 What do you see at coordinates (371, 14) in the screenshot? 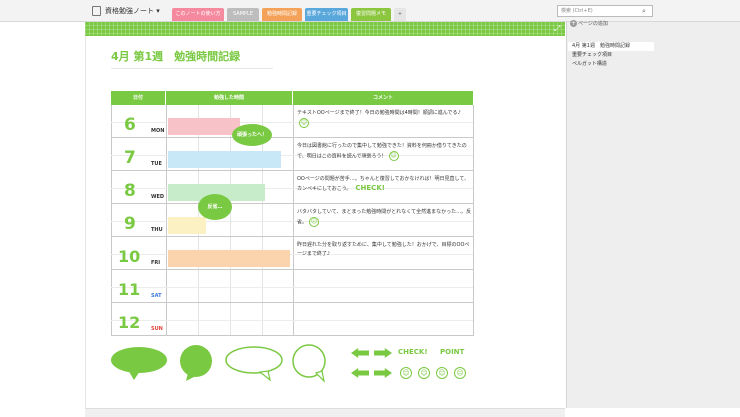
I see `tab-review-memo: 復習問題メモ` at bounding box center [371, 14].